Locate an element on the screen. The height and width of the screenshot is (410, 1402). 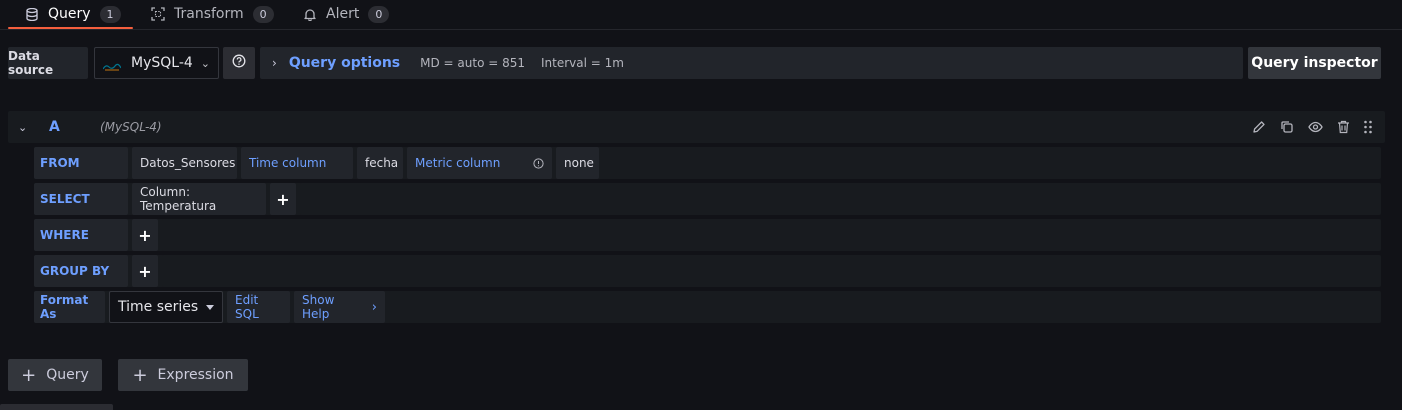
tab-alert: Alert 0 is located at coordinates (346, 14).